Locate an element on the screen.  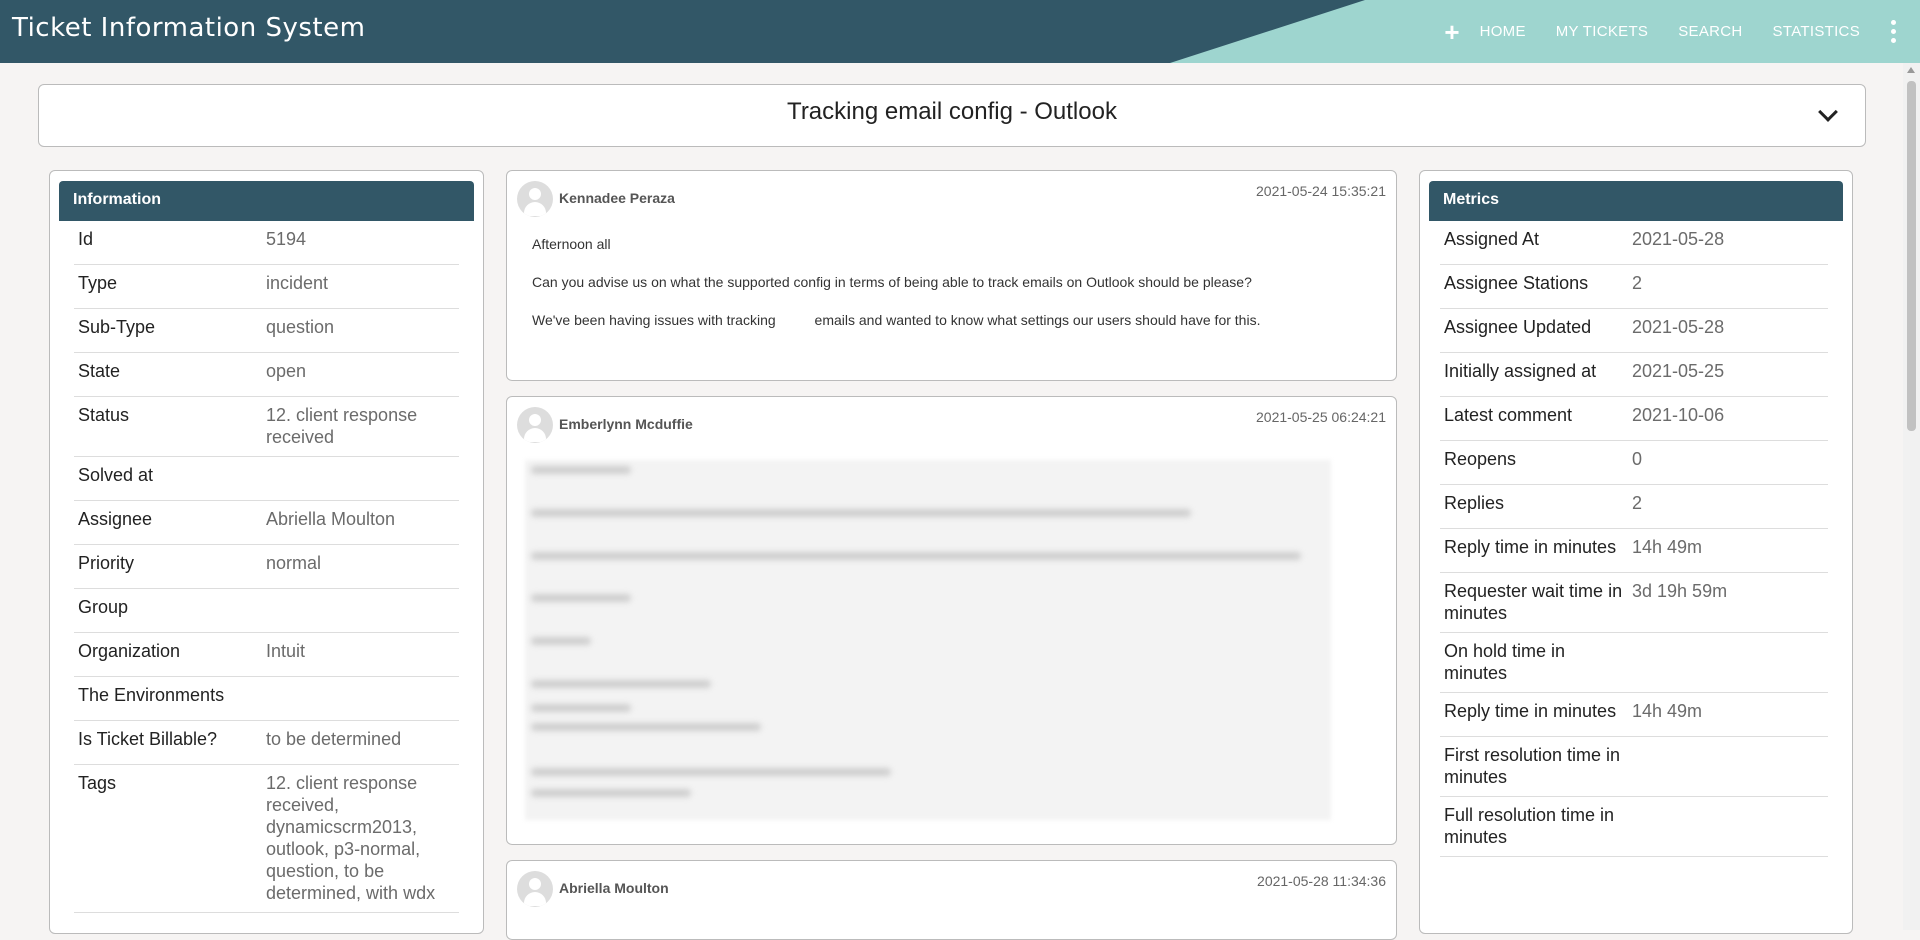
info-row-status: Status 12. client response received is located at coordinates (266, 427).